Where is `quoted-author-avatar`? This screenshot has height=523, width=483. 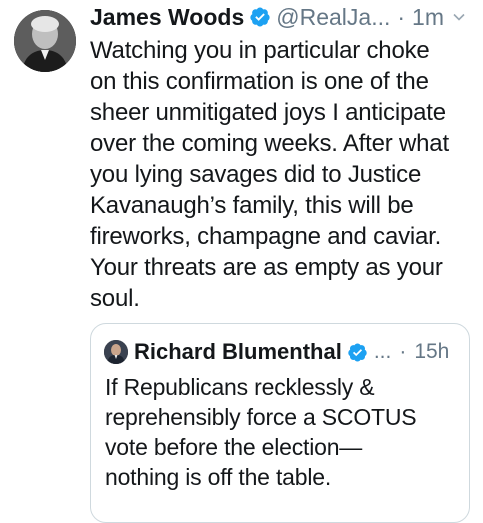 quoted-author-avatar is located at coordinates (116, 352).